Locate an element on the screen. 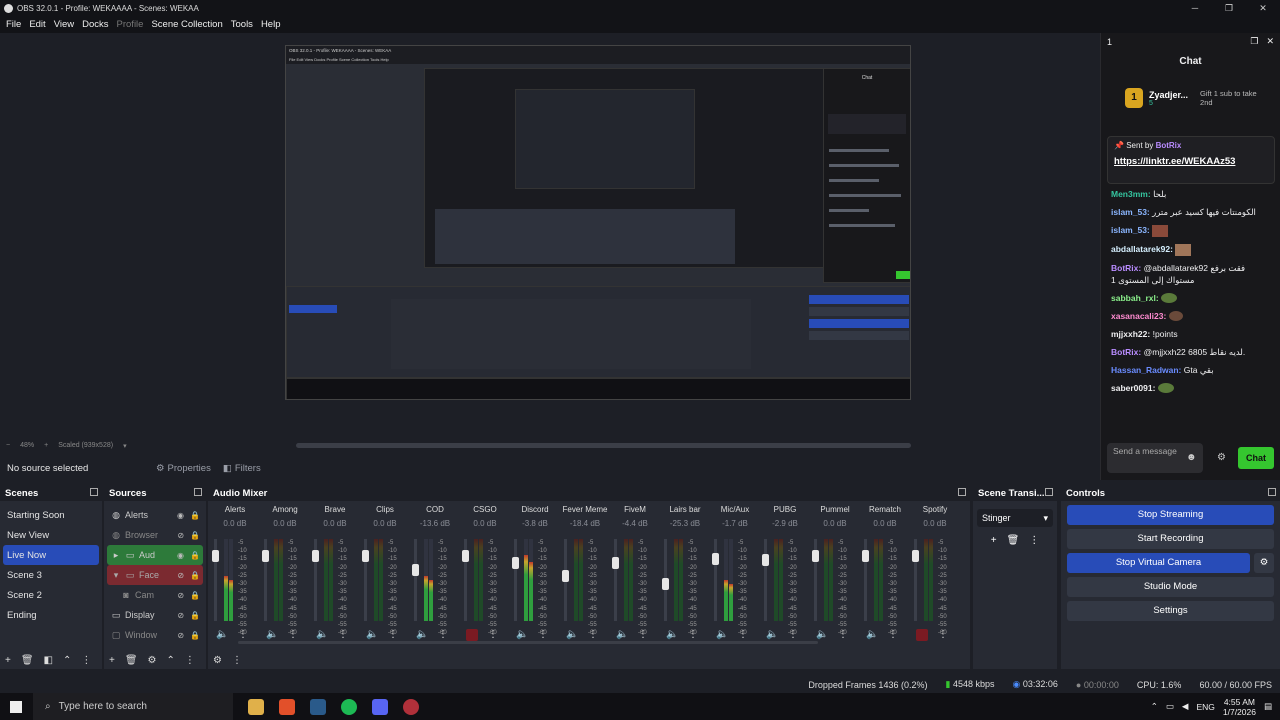  obs-icon is located at coordinates (411, 706).